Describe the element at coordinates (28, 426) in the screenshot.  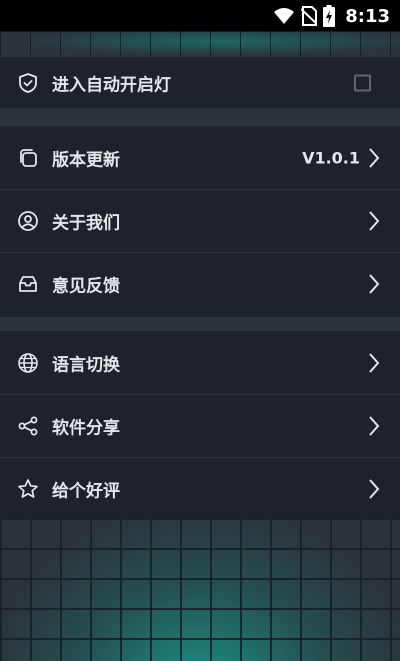
I see `share-icon` at that location.